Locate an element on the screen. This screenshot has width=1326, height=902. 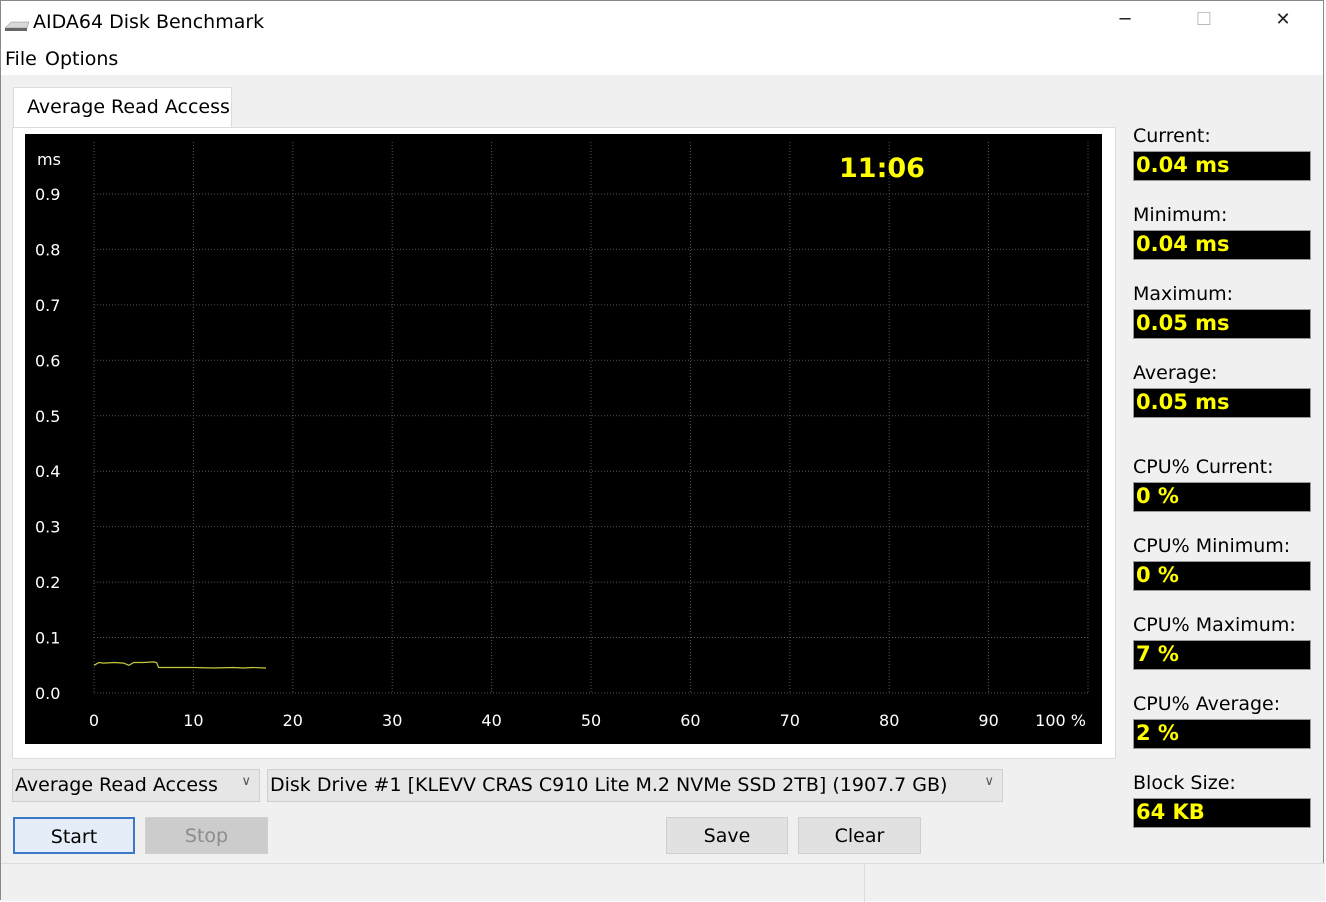
x-tick-label: 10 is located at coordinates (193, 720).